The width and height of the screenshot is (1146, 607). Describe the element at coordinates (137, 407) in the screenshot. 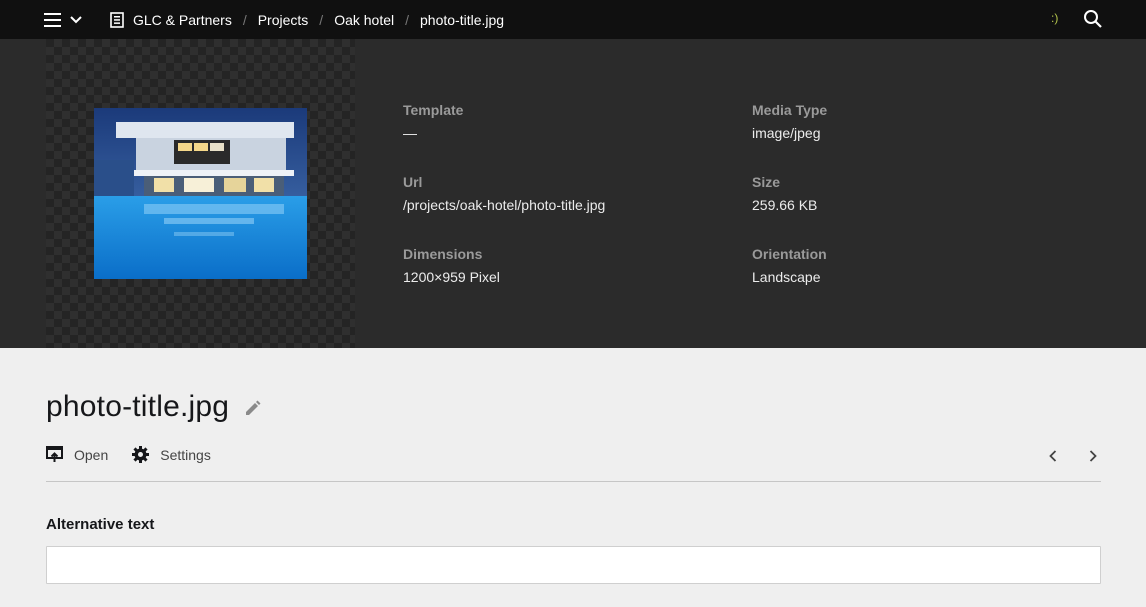

I see `page-title: photo-title.jpg` at that location.